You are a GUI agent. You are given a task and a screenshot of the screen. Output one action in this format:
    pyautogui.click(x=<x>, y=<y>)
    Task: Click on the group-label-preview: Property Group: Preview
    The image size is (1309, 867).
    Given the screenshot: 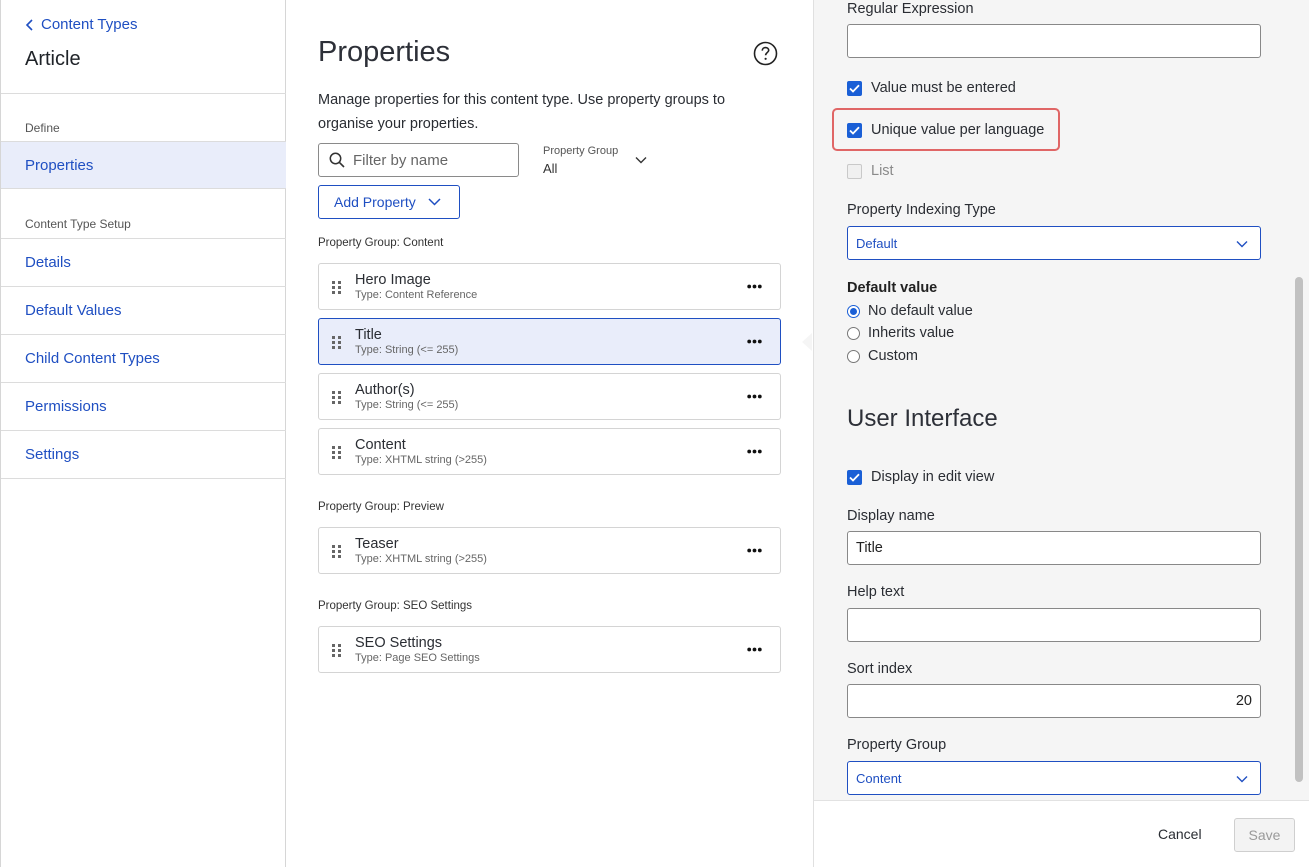 What is the action you would take?
    pyautogui.click(x=381, y=507)
    